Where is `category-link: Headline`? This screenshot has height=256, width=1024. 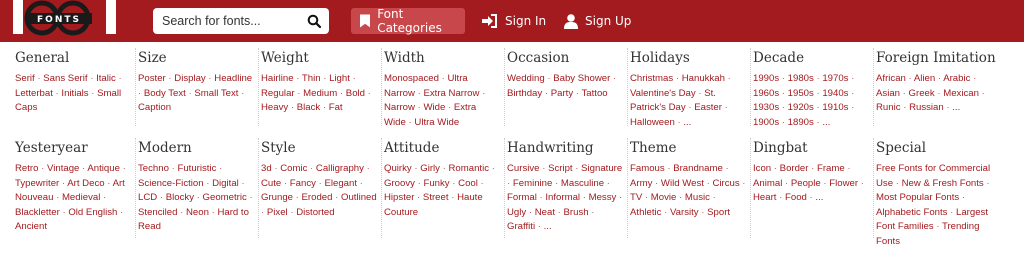
category-link: Headline is located at coordinates (233, 78).